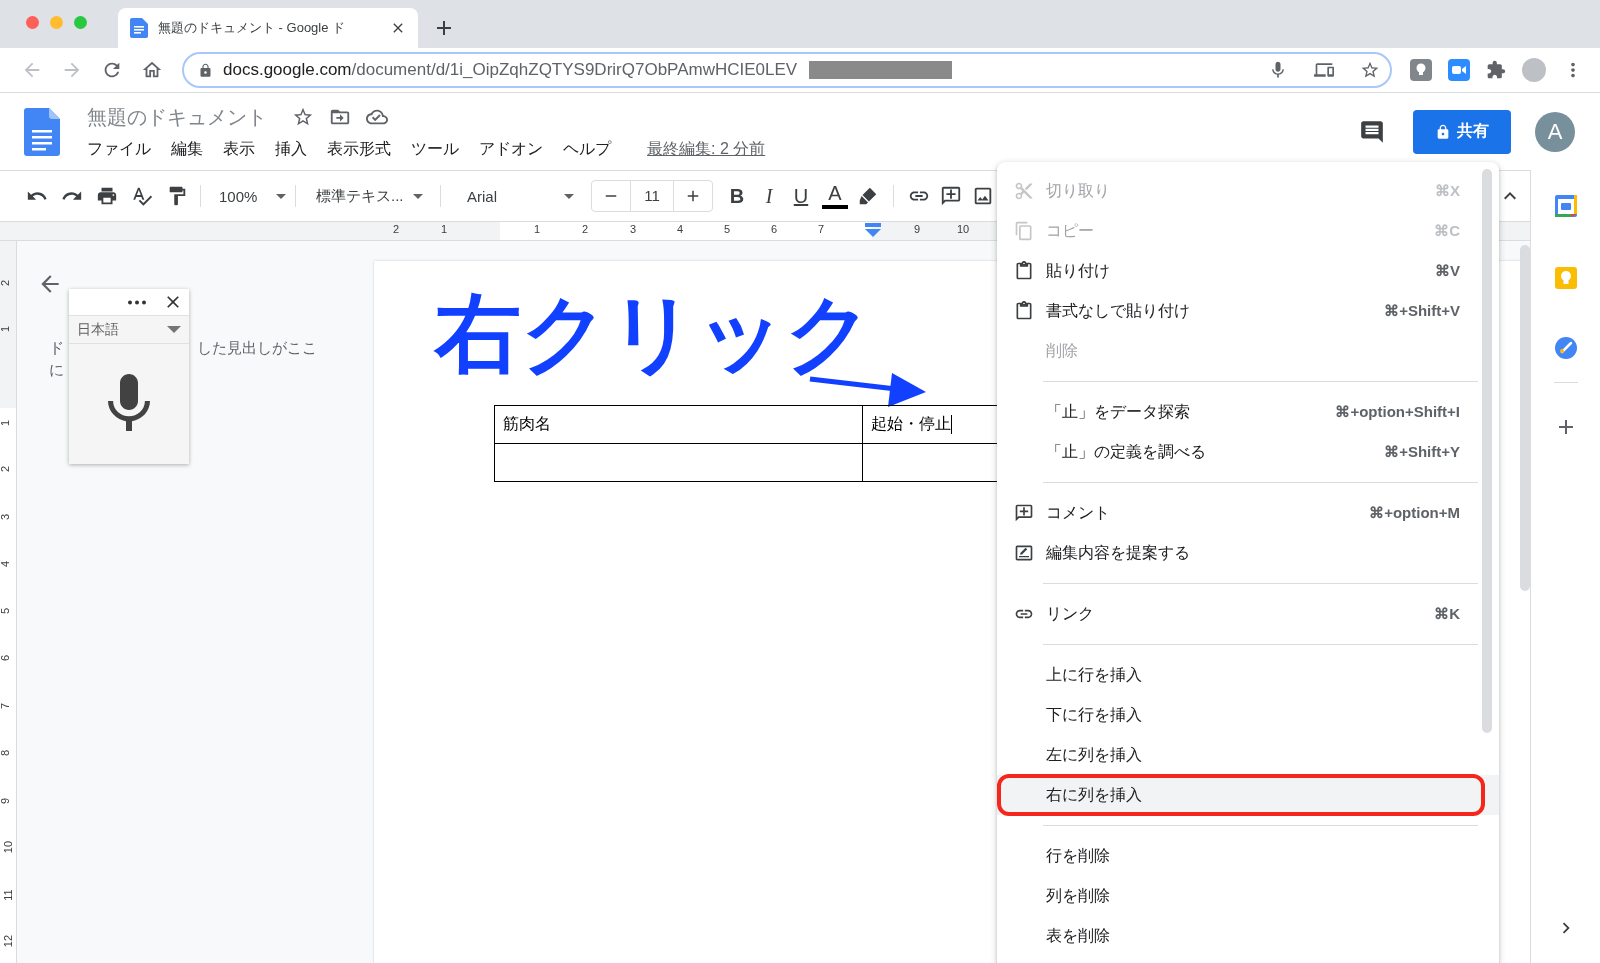  What do you see at coordinates (257, 348) in the screenshot?
I see `outline-hint: した見出しがここ` at bounding box center [257, 348].